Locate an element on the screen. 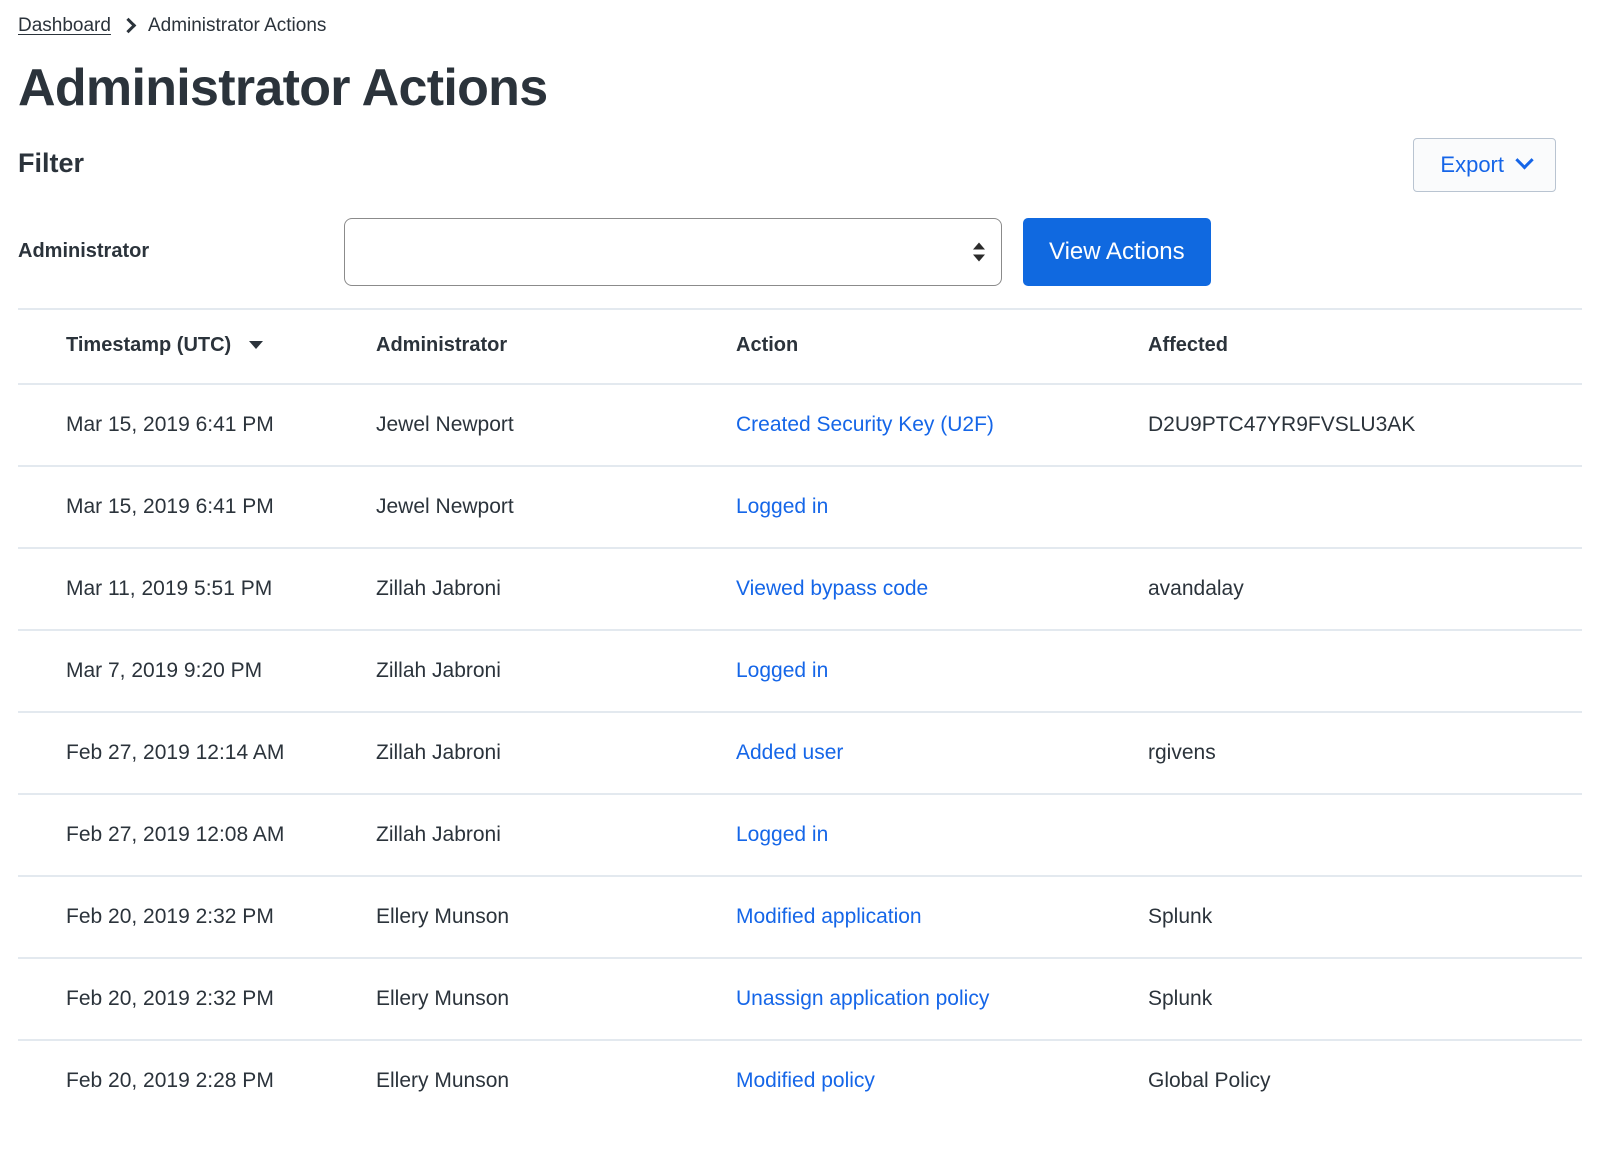 This screenshot has height=1162, width=1600. cell-timestamp: Feb 27, 2019 12:08 AM is located at coordinates (197, 835).